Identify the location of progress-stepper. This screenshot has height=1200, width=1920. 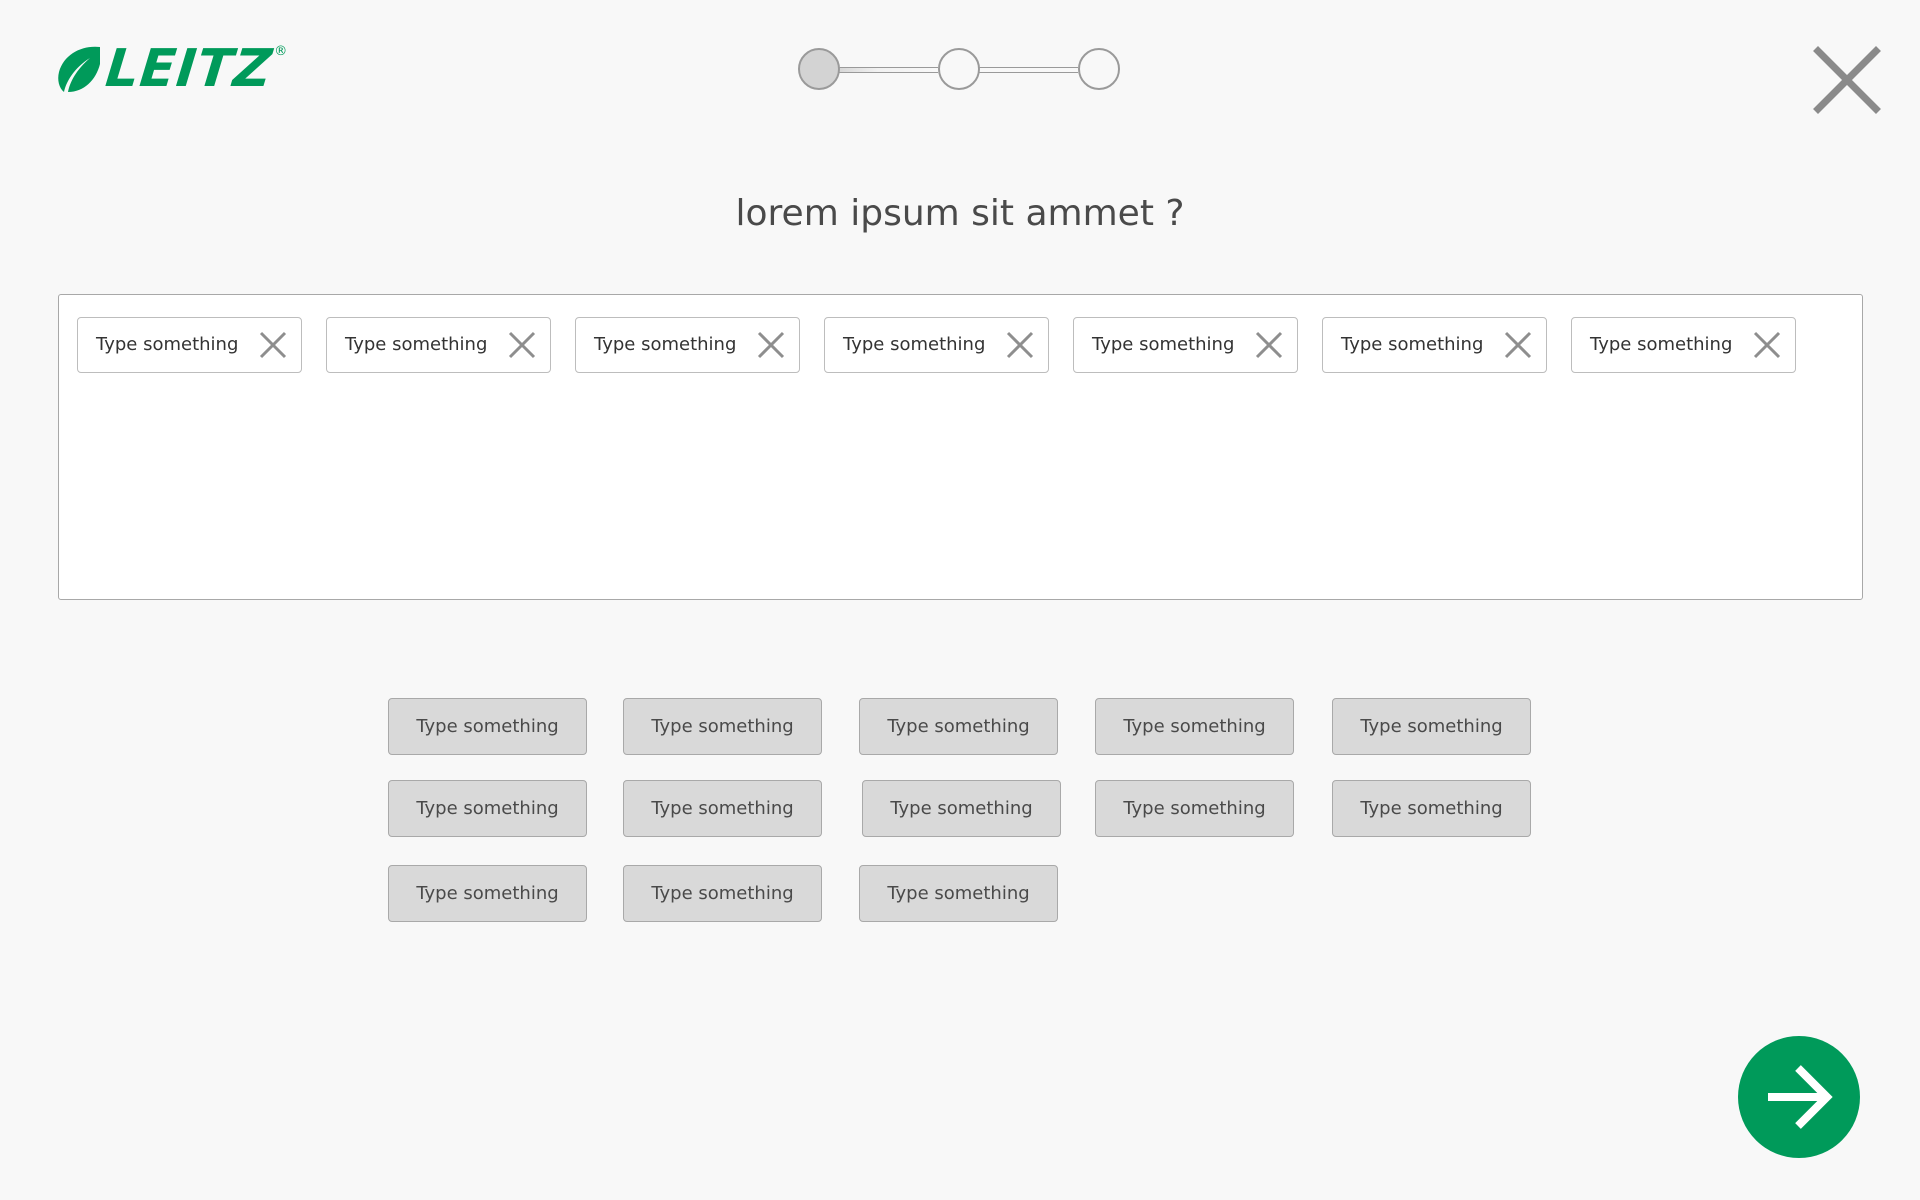
(959, 70).